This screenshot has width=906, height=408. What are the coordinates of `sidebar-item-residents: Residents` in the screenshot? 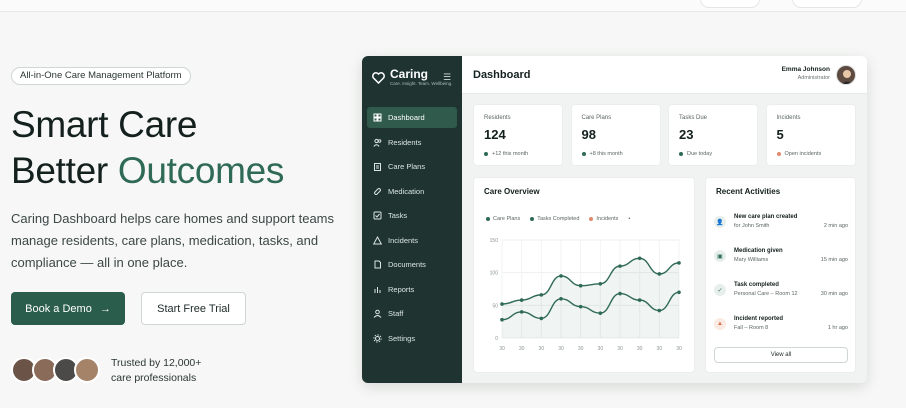 It's located at (412, 142).